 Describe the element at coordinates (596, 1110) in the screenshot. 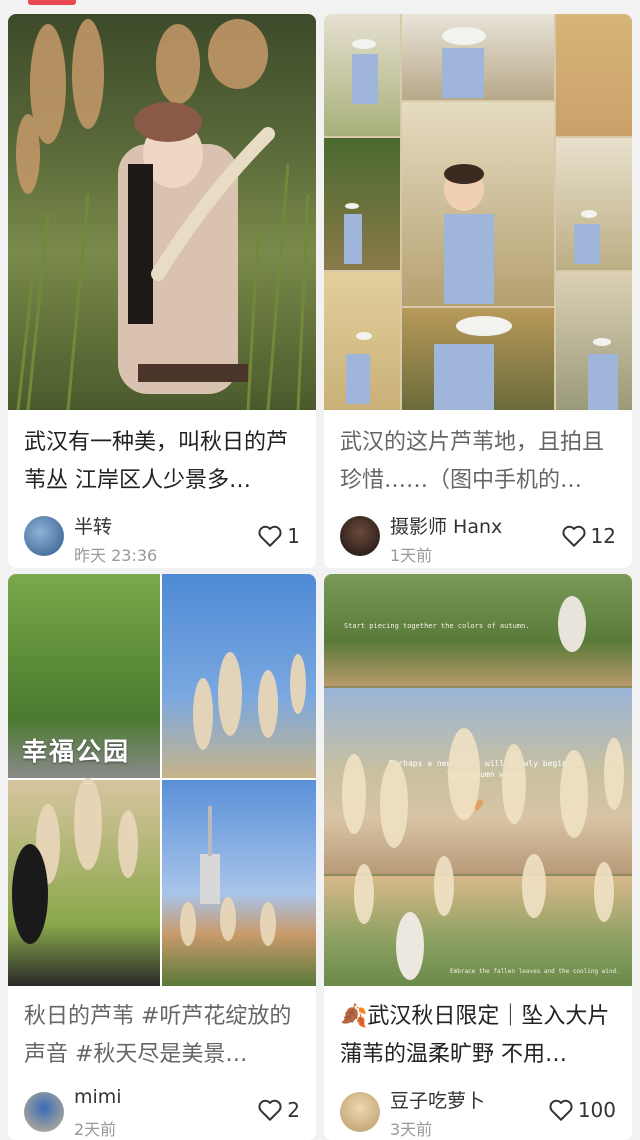

I see `like-count: 100` at that location.